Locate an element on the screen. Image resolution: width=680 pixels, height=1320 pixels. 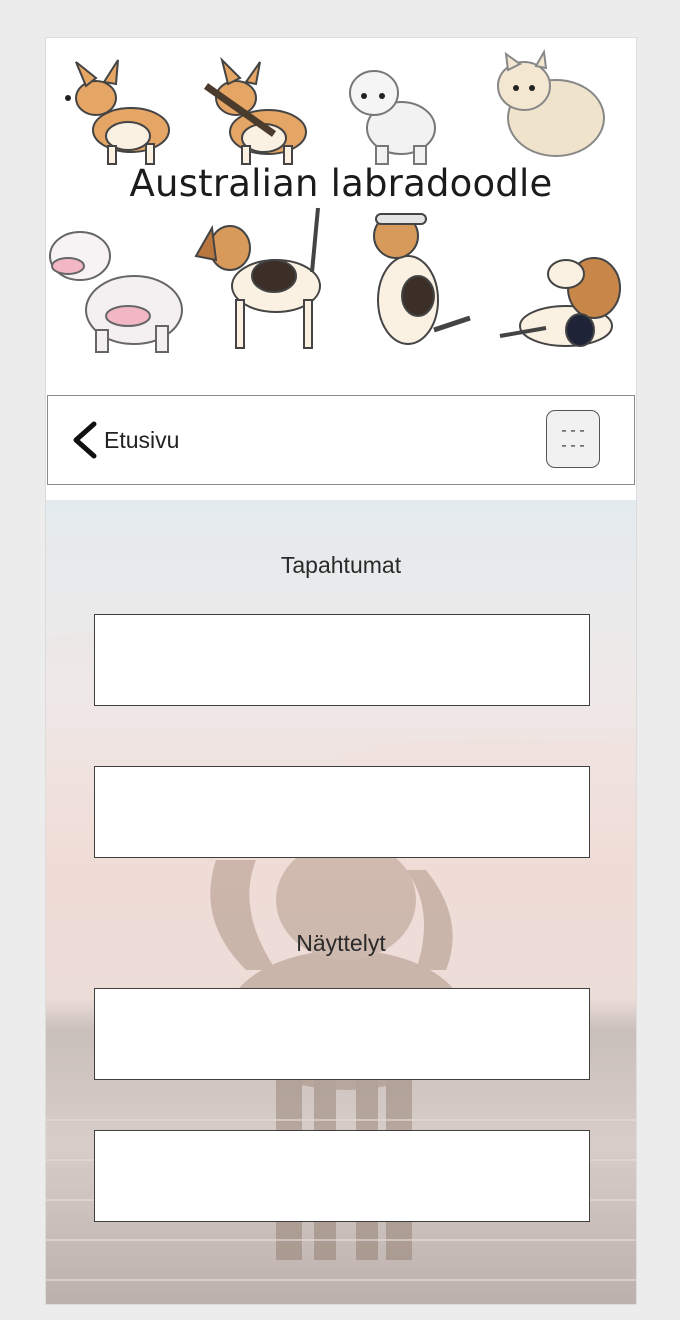
menu-line-top: --- is located at coordinates (573, 431).